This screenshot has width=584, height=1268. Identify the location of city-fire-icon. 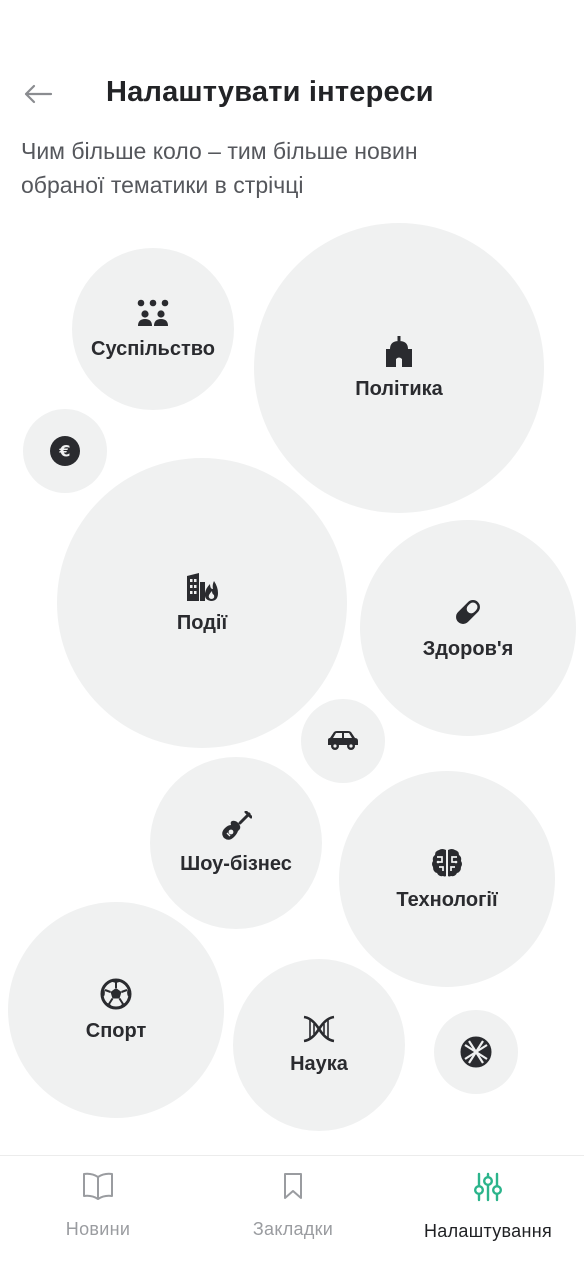
(202, 587).